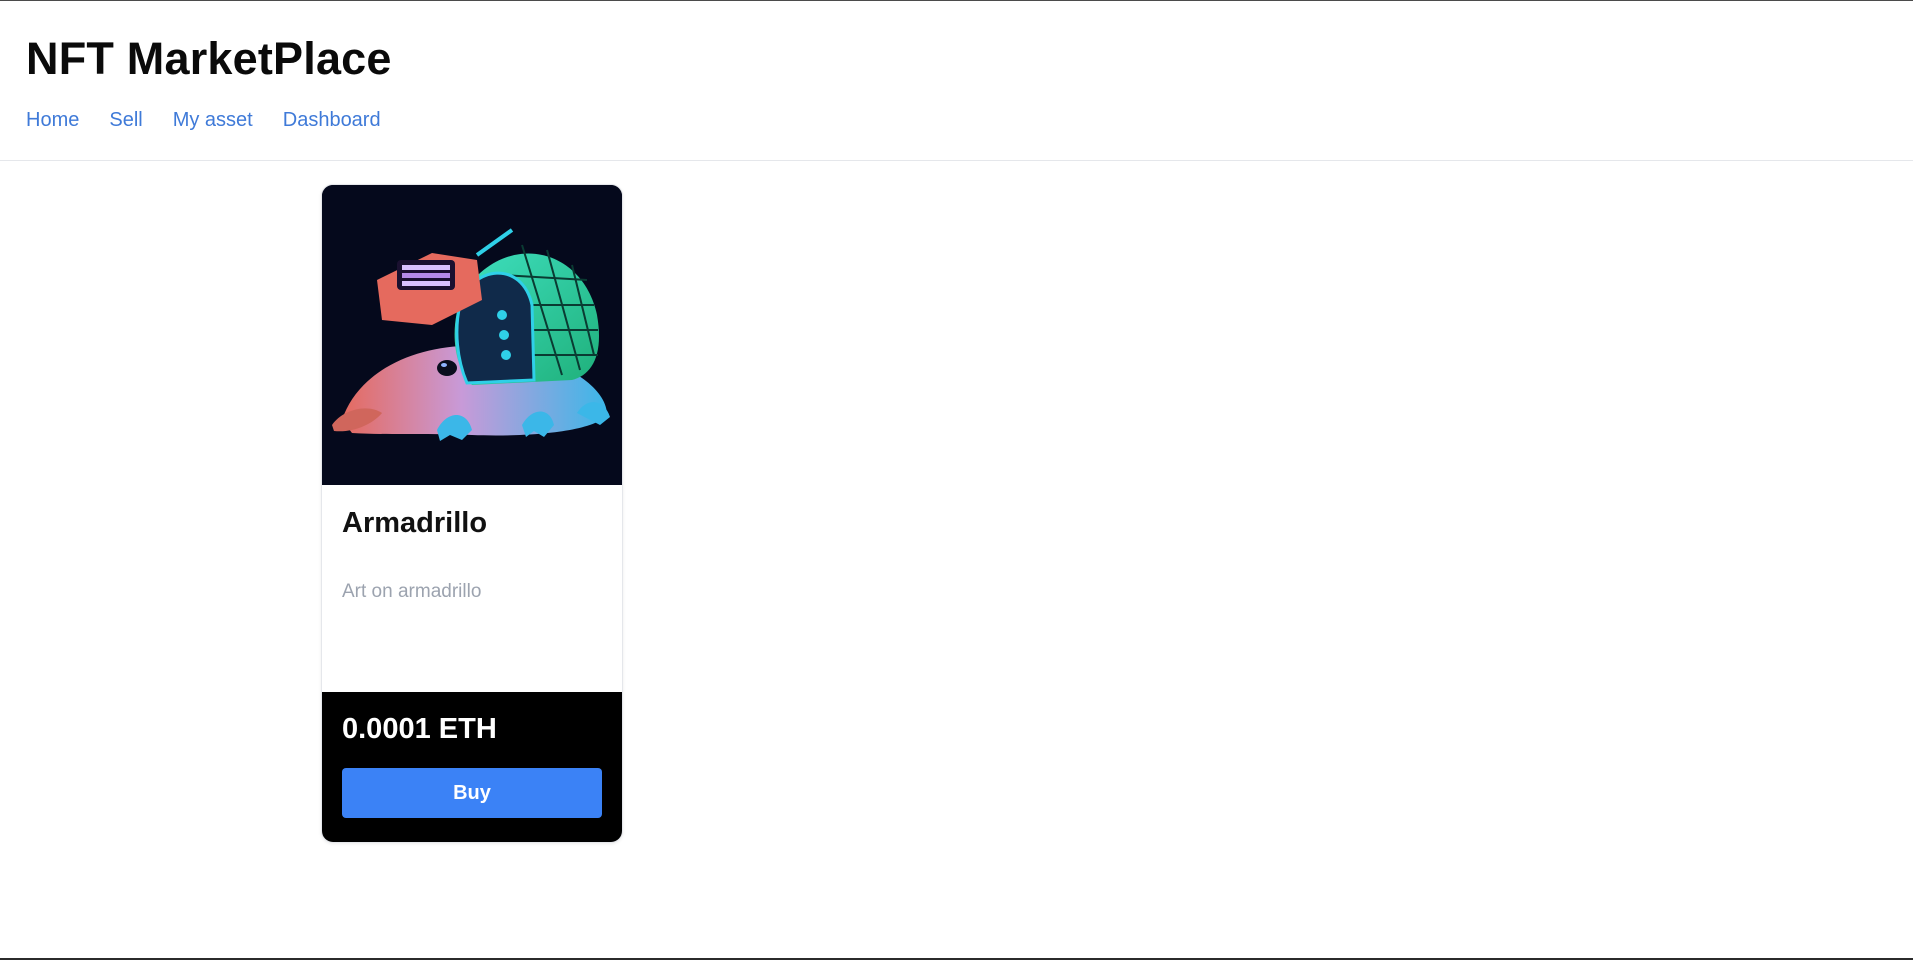 The width and height of the screenshot is (1913, 960). I want to click on nft-price: 0.0001 ETH, so click(419, 729).